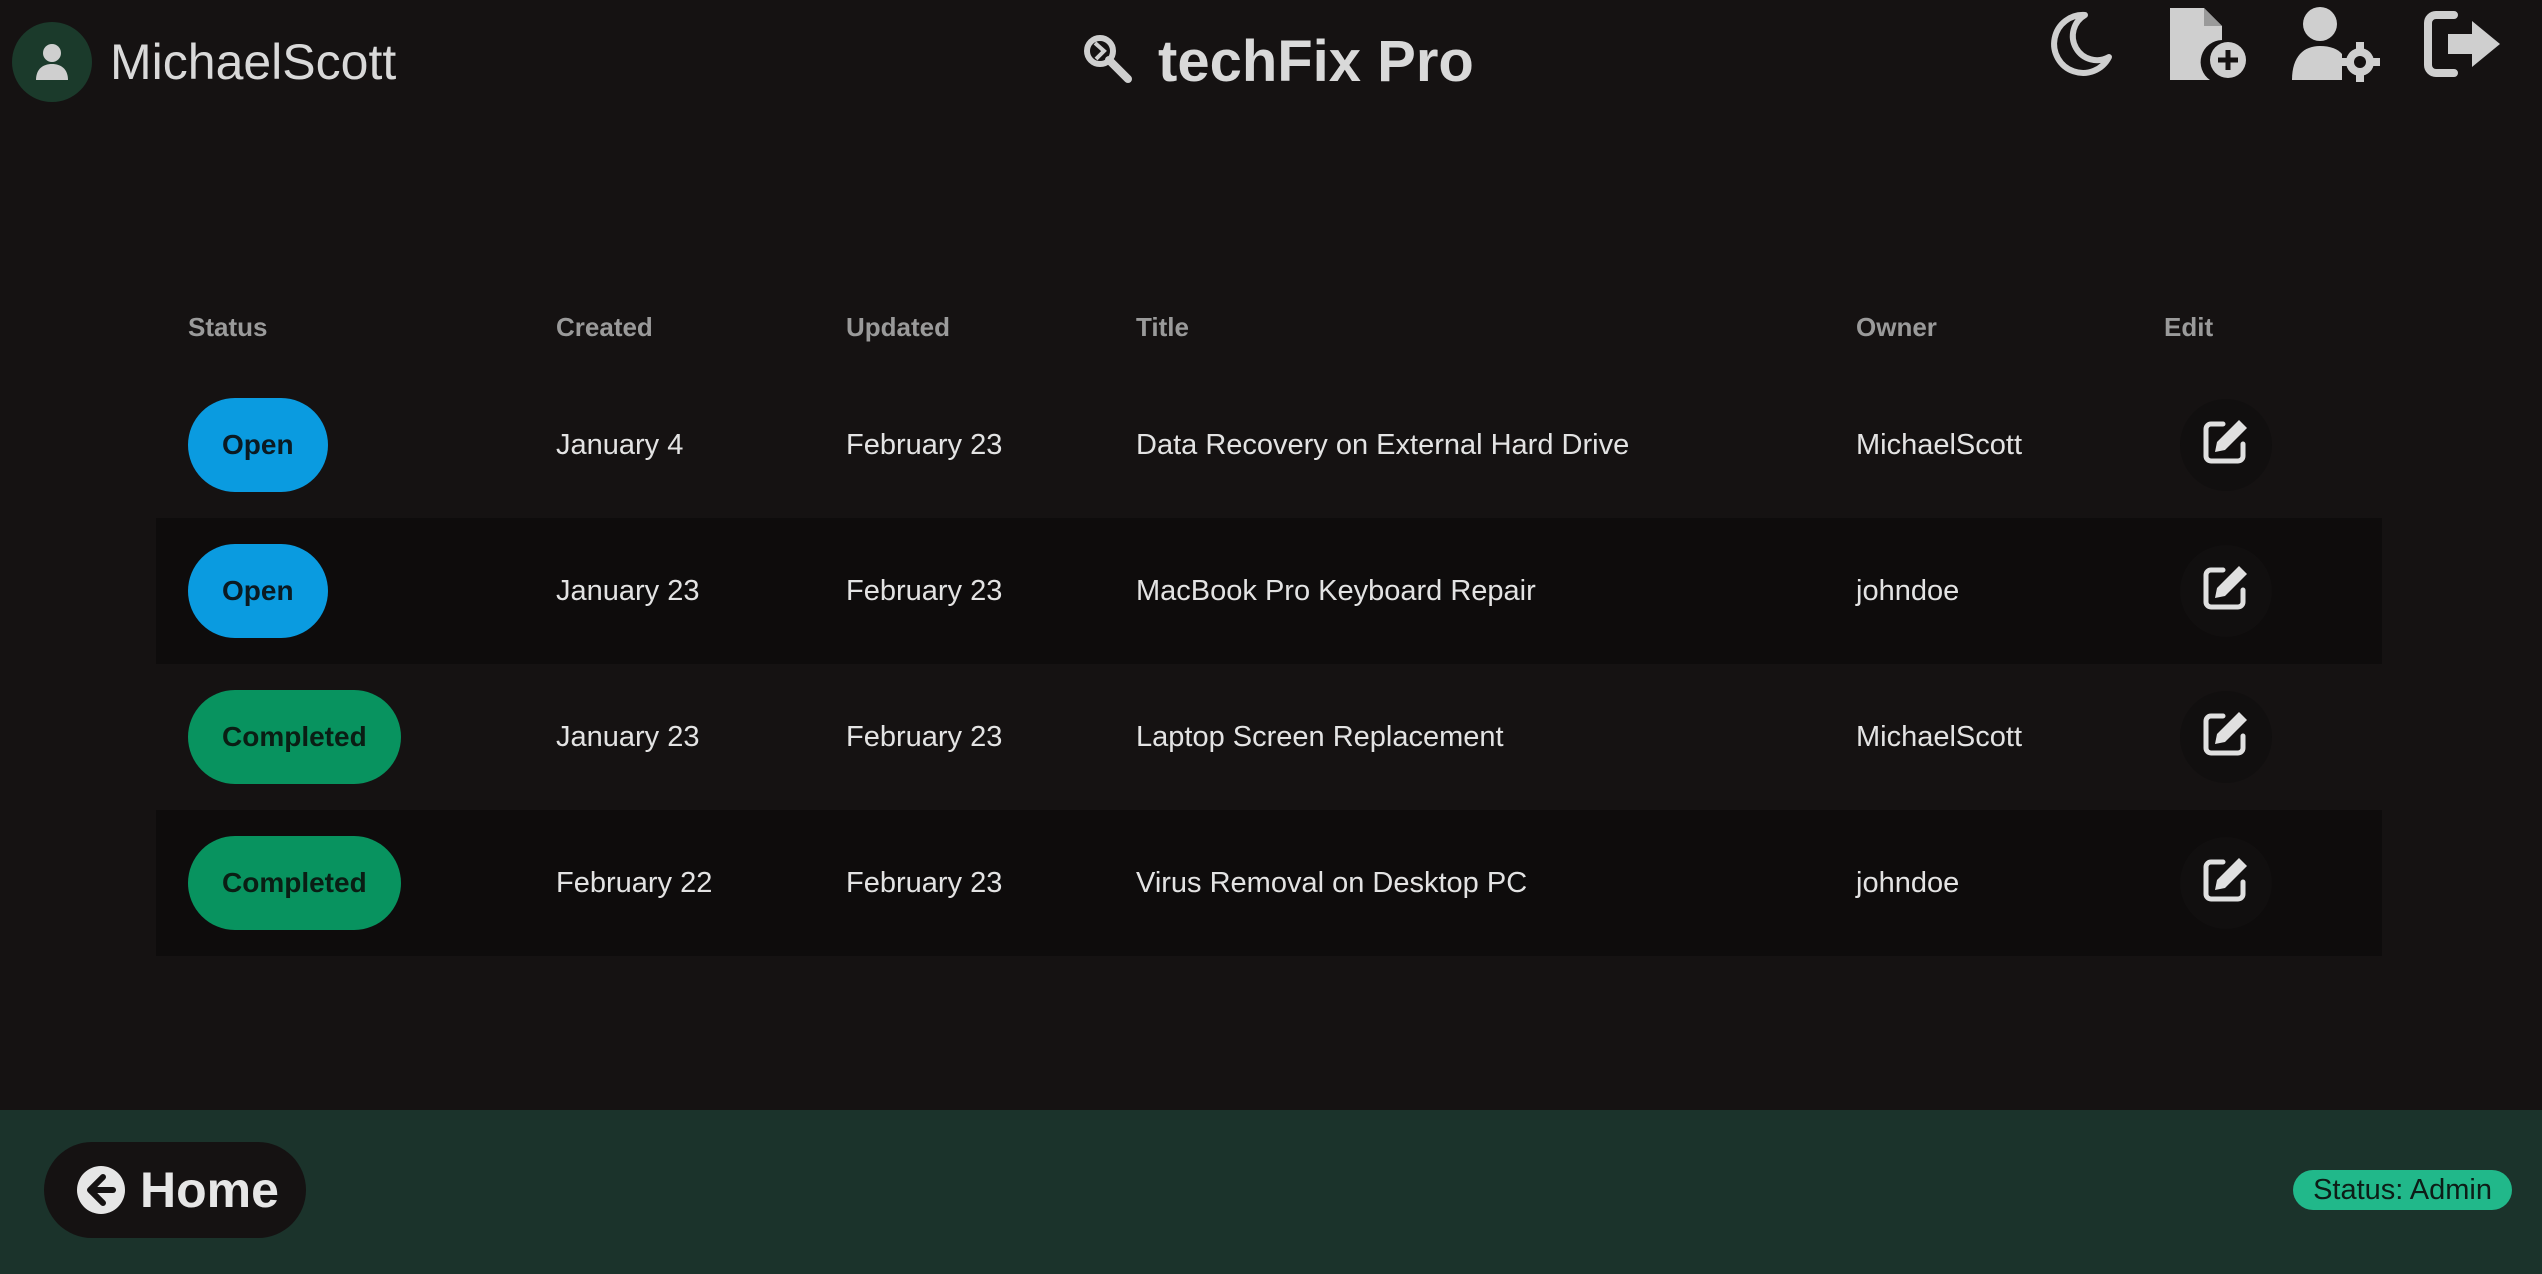  I want to click on home-label: Home, so click(209, 1190).